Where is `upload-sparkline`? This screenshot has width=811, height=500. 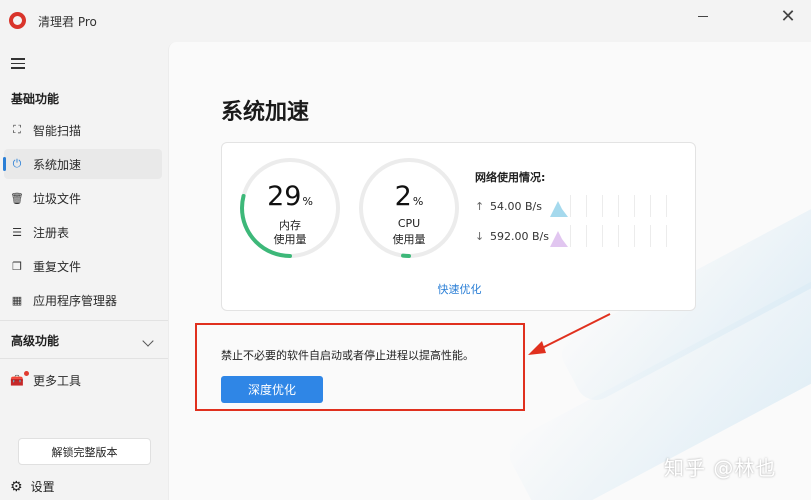 upload-sparkline is located at coordinates (610, 206).